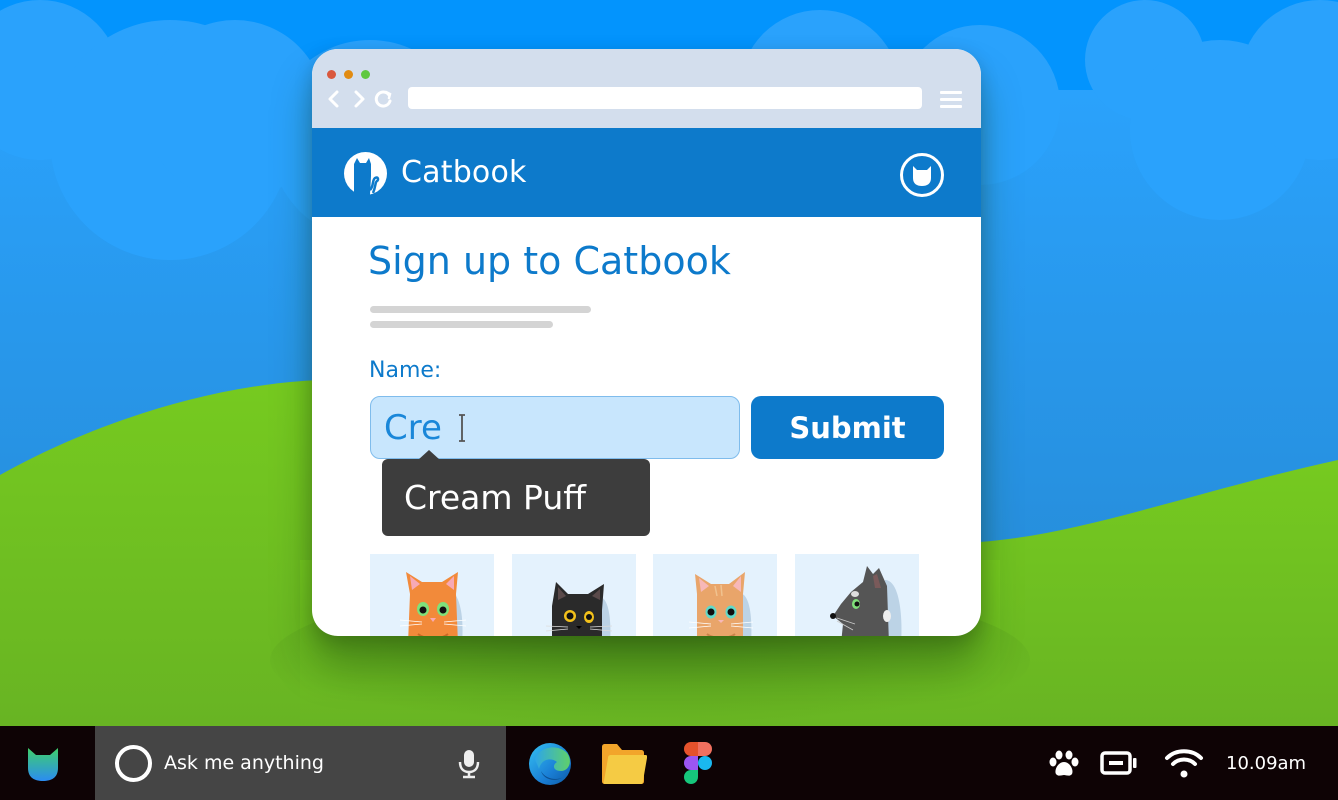 The width and height of the screenshot is (1338, 800). I want to click on reload-icon, so click(383, 99).